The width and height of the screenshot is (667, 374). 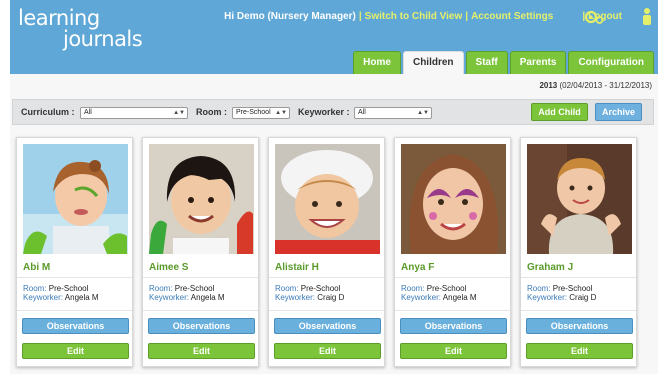 I want to click on logo-line-2: journals, so click(x=103, y=39).